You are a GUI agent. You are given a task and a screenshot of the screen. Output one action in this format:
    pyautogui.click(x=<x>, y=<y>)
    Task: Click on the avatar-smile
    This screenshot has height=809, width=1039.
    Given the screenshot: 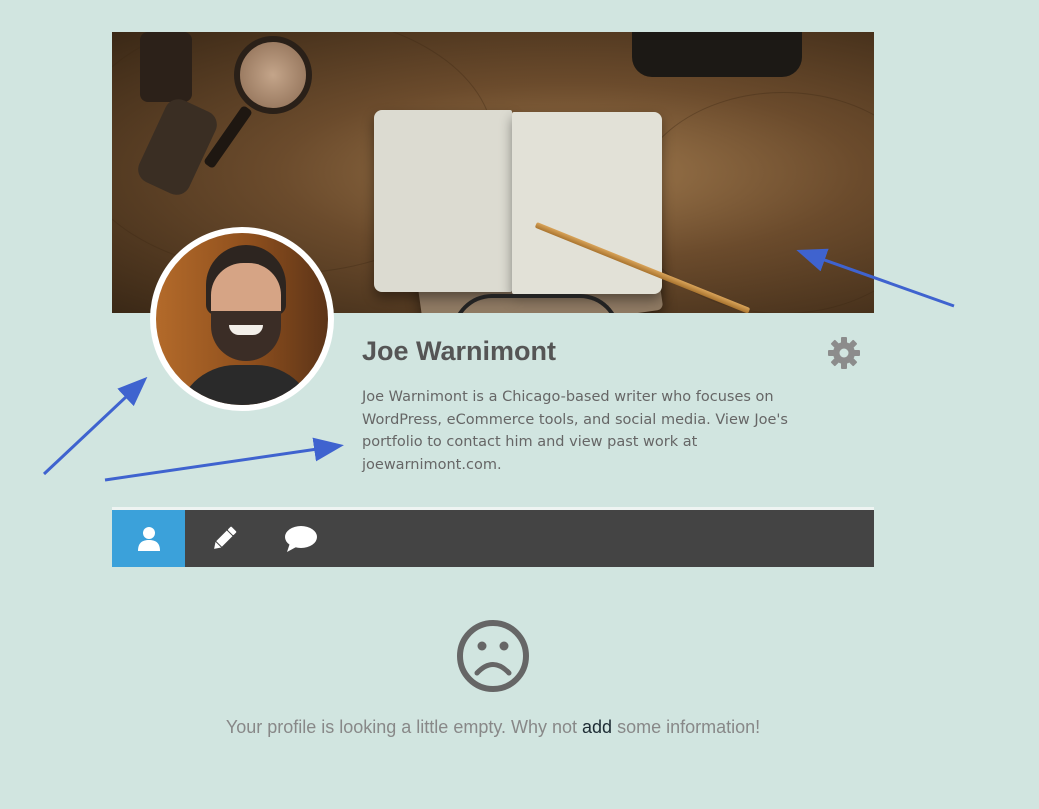 What is the action you would take?
    pyautogui.click(x=246, y=330)
    